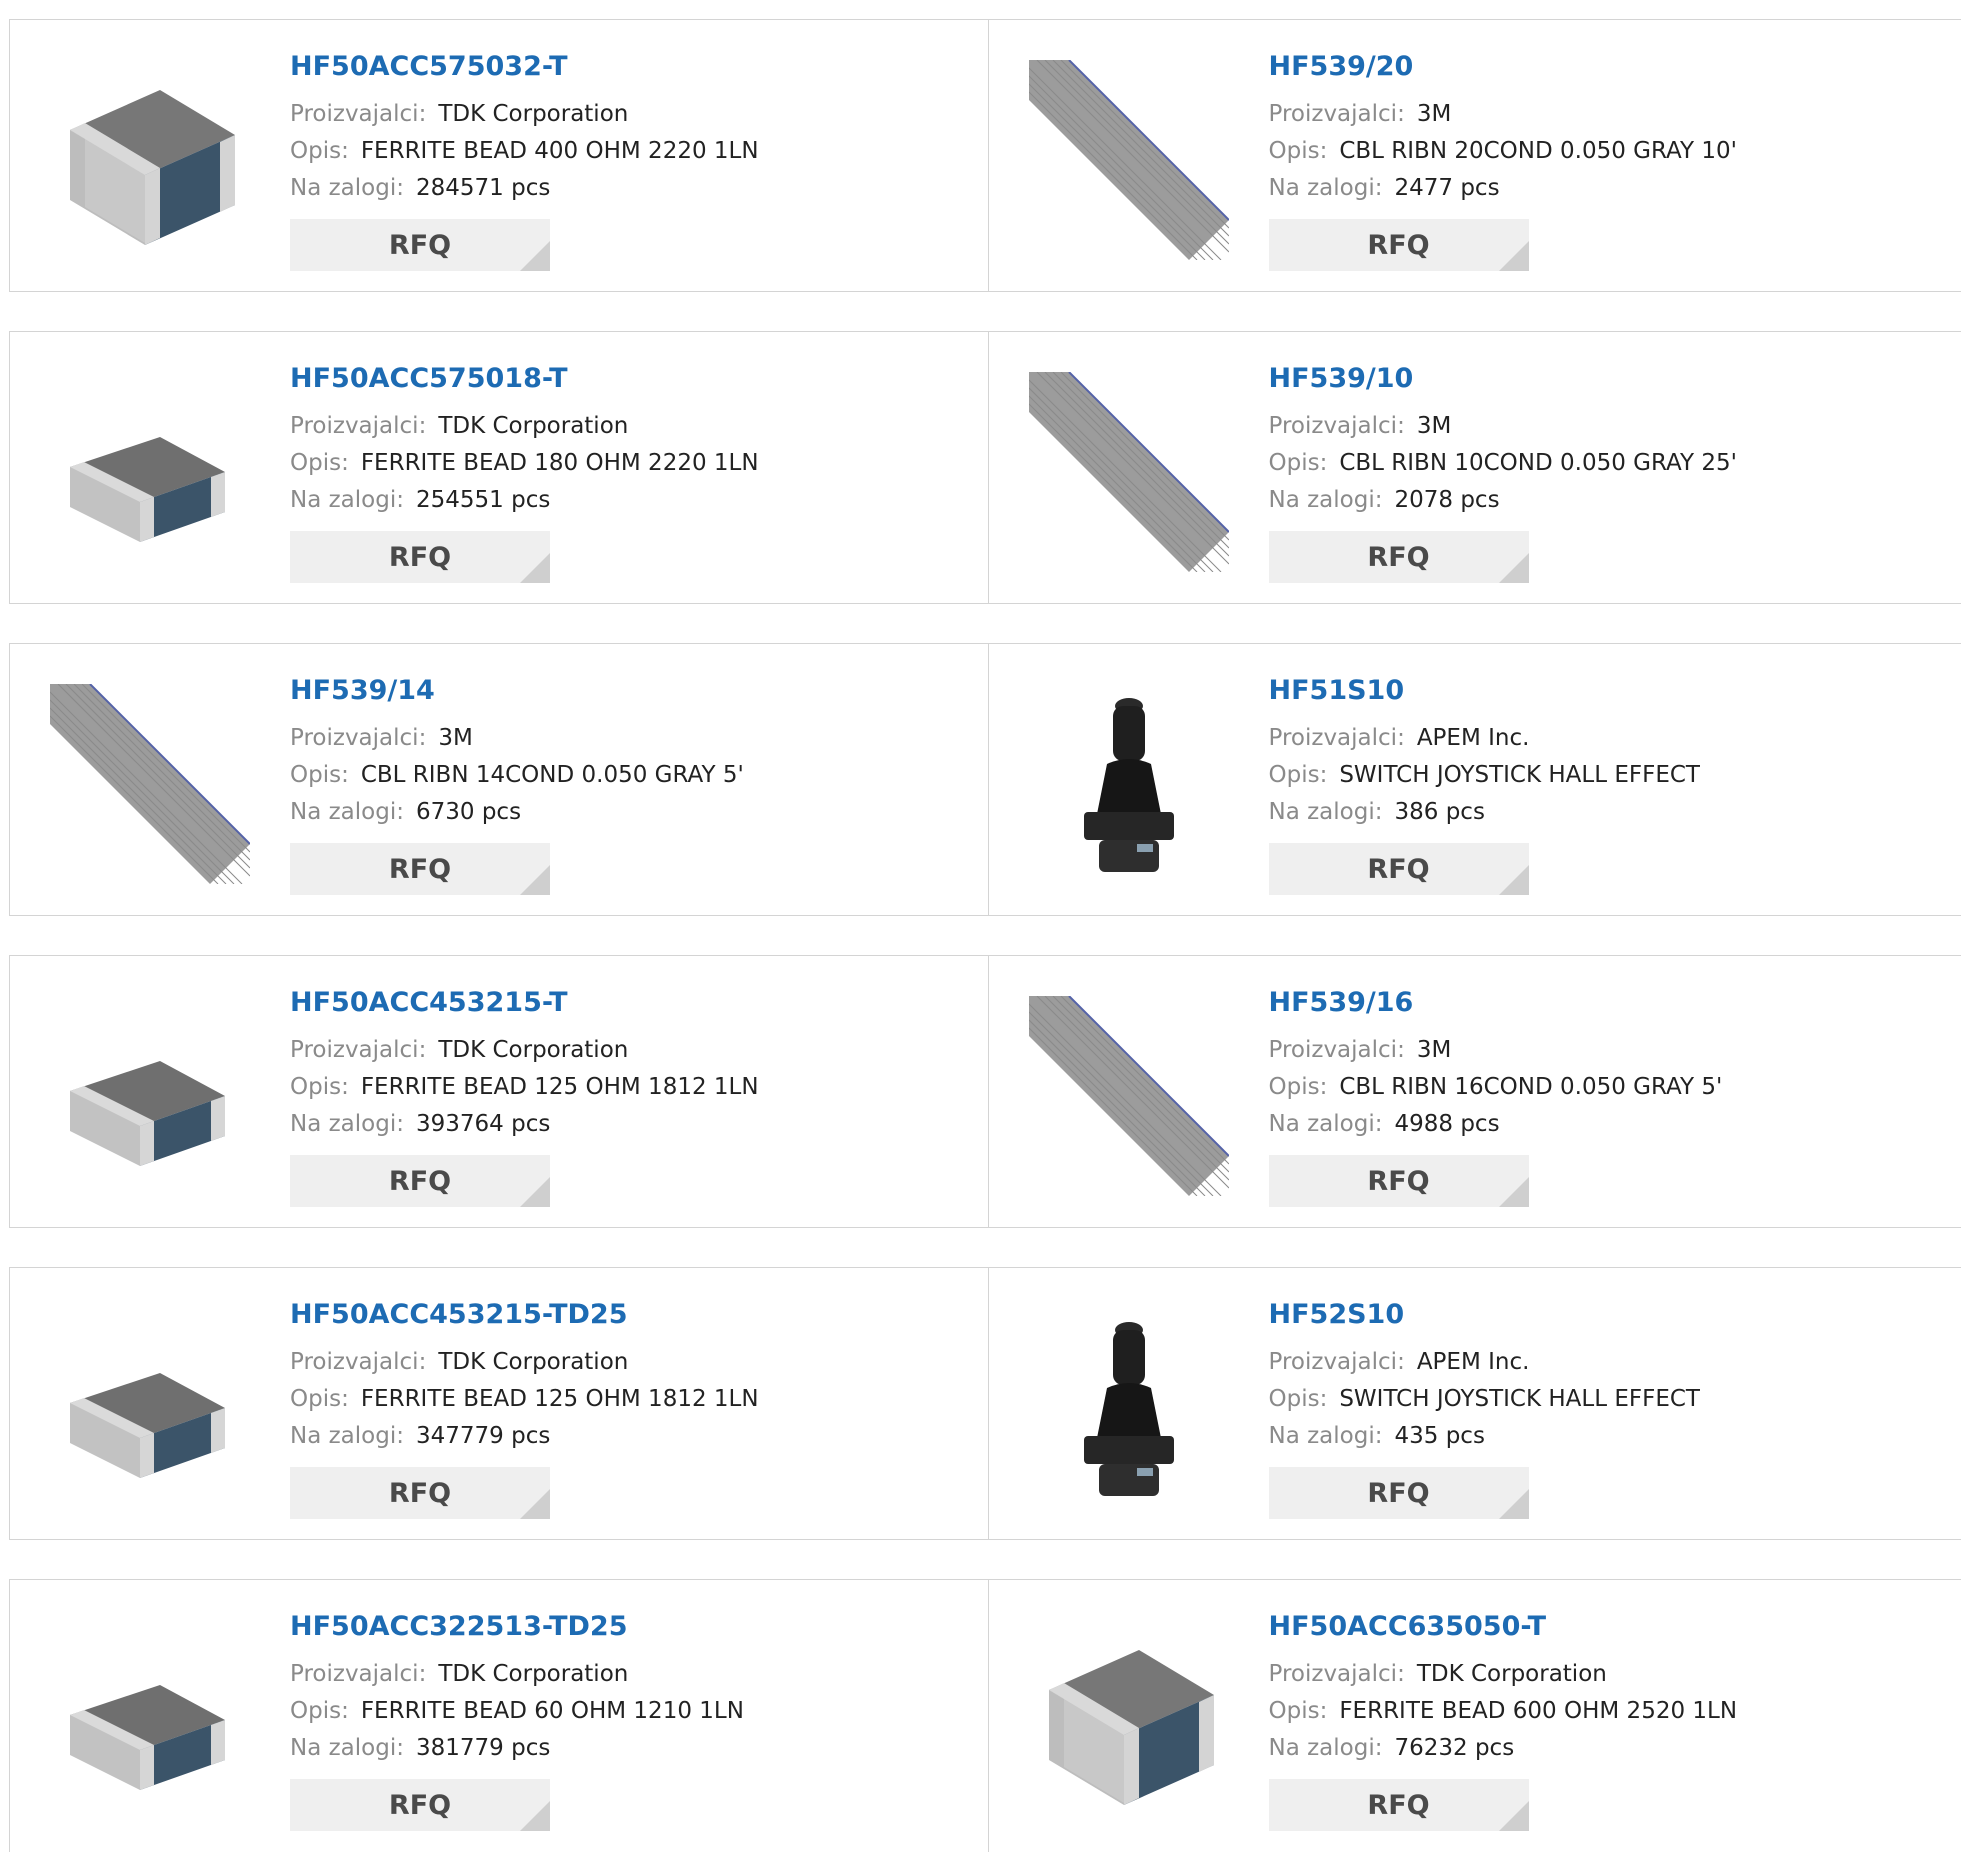 This screenshot has height=1852, width=1961. What do you see at coordinates (1538, 463) in the screenshot?
I see `description-value: CBL RIBN 10COND 0.050 GRAY 25'` at bounding box center [1538, 463].